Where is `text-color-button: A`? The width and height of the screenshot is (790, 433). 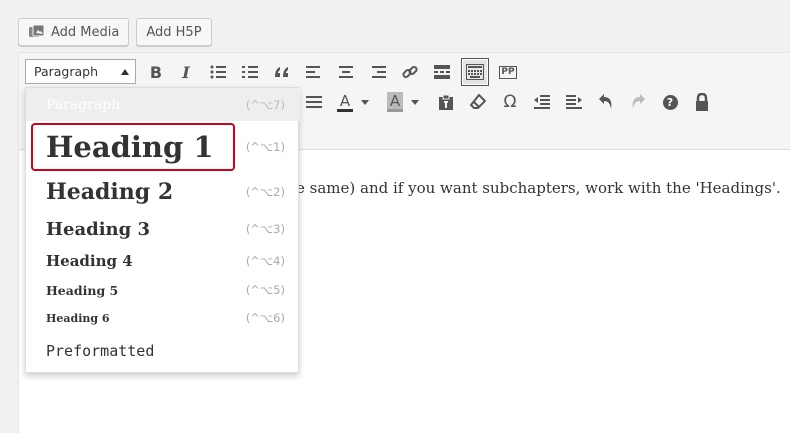 text-color-button: A is located at coordinates (353, 102).